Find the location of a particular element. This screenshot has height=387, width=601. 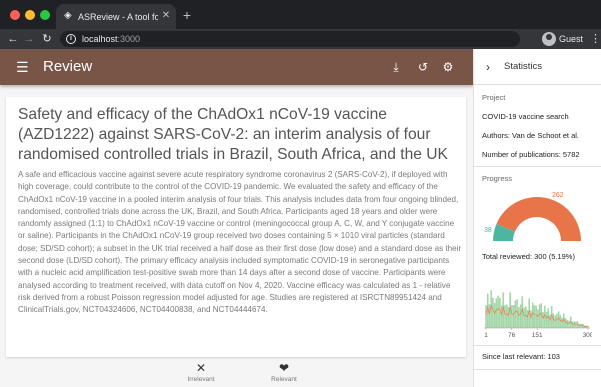

back-arrow-icon: ← is located at coordinates (13, 39).